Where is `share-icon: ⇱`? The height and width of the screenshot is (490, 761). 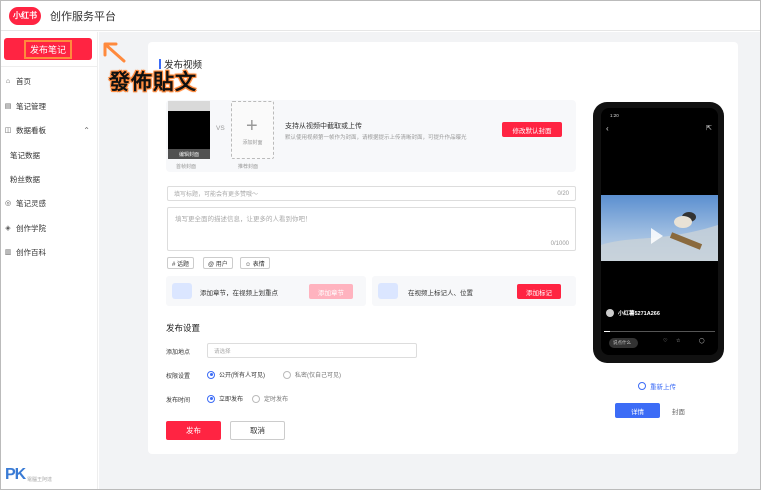 share-icon: ⇱ is located at coordinates (709, 128).